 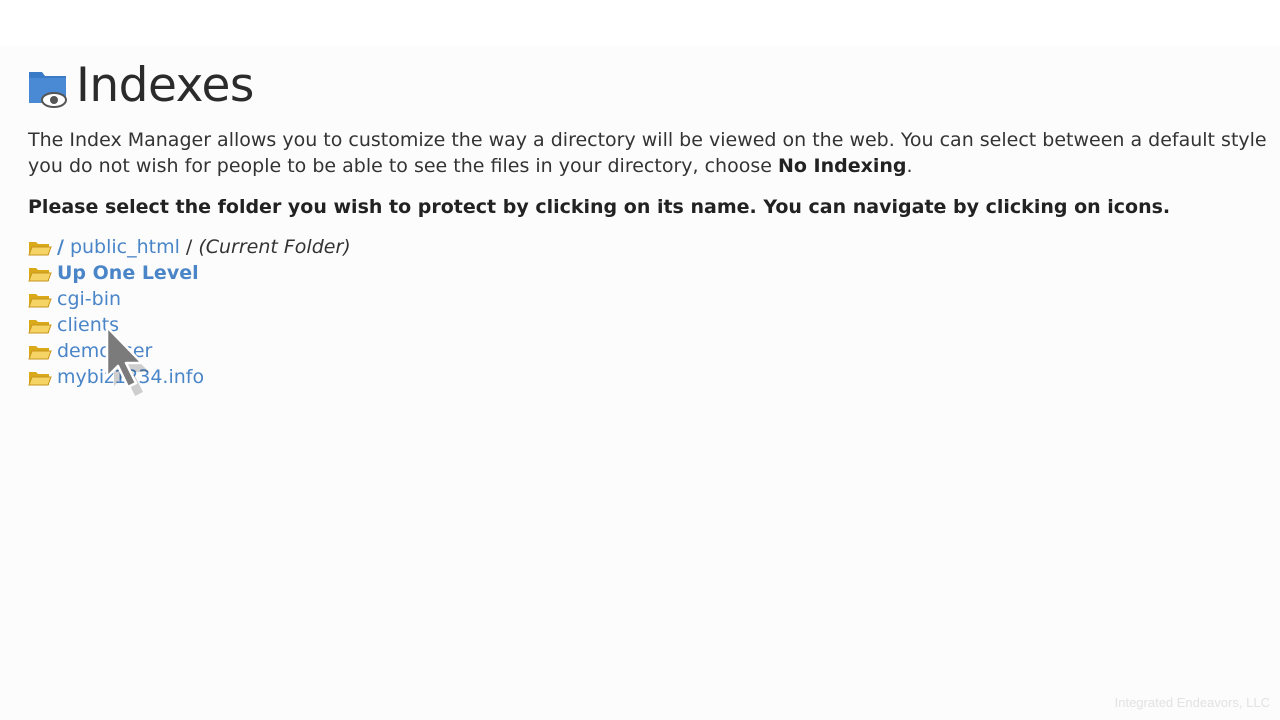 I want to click on folder-link-demouser: demouser, so click(x=104, y=351).